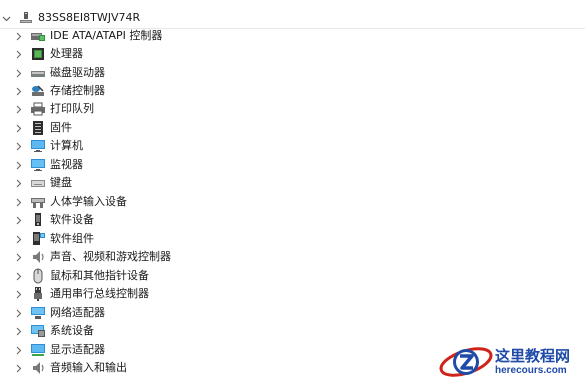  What do you see at coordinates (38, 350) in the screenshot?
I see `display-adapter-icon` at bounding box center [38, 350].